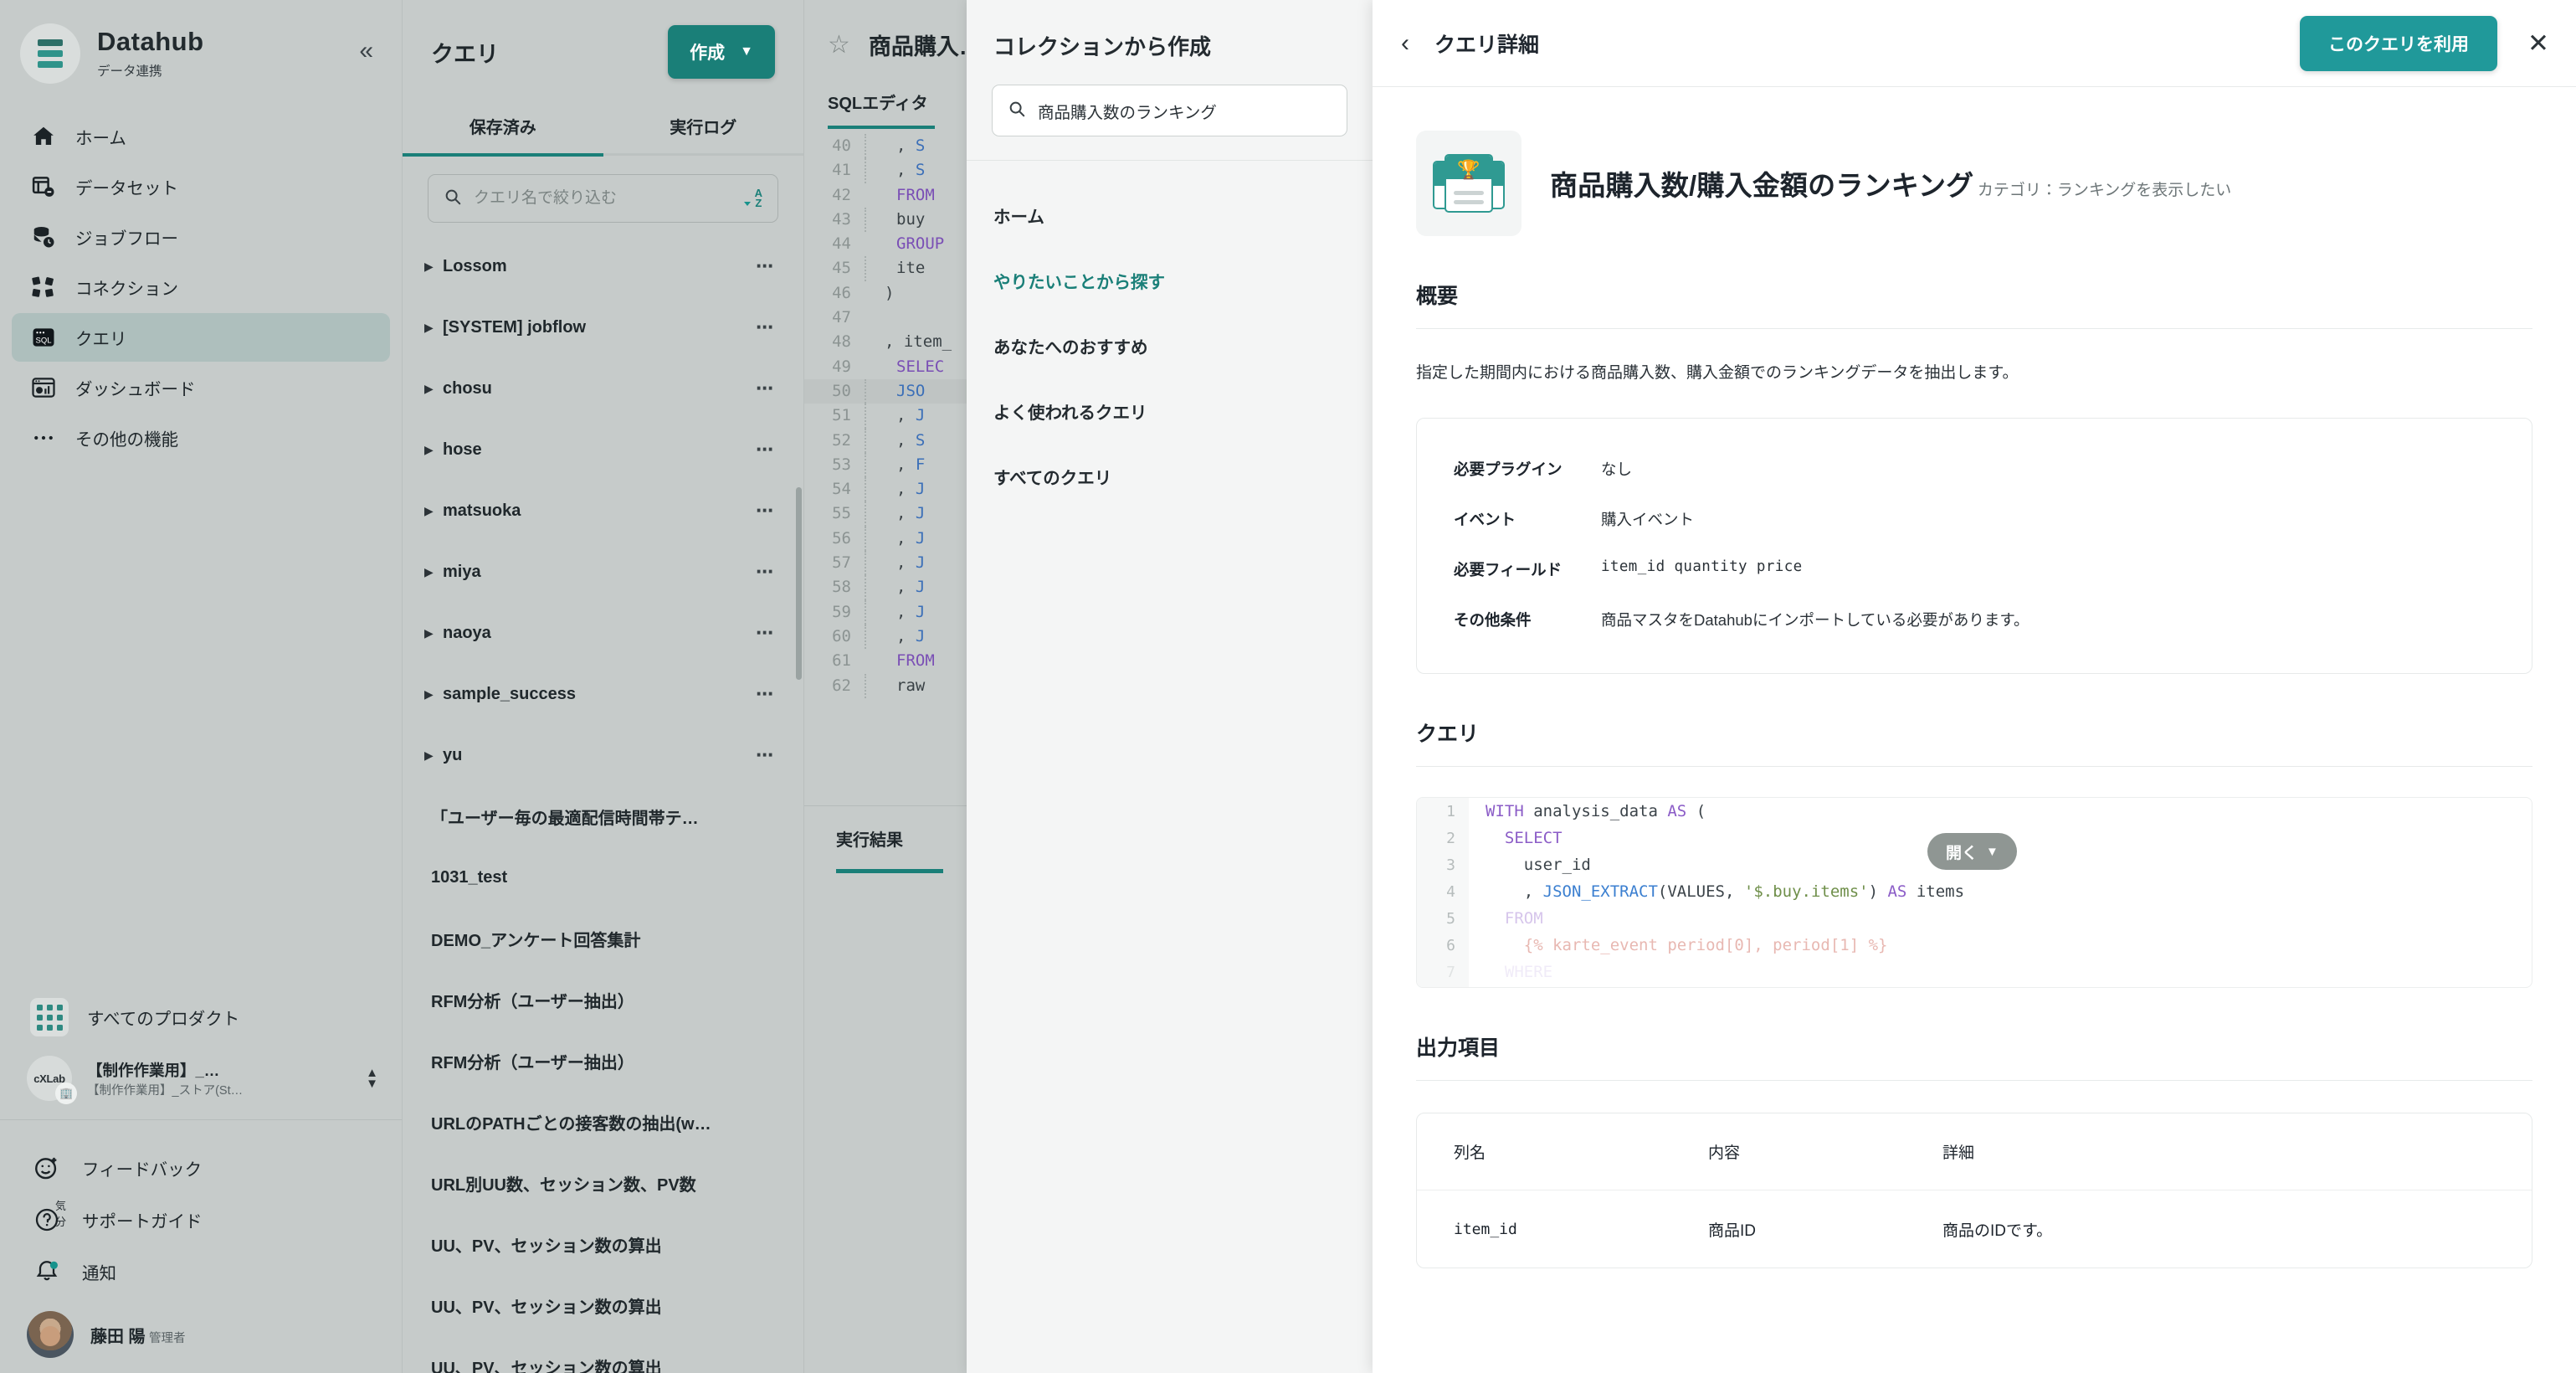  Describe the element at coordinates (1170, 345) in the screenshot. I see `collection-nav-recommended: あなたへのおすすめ` at that location.